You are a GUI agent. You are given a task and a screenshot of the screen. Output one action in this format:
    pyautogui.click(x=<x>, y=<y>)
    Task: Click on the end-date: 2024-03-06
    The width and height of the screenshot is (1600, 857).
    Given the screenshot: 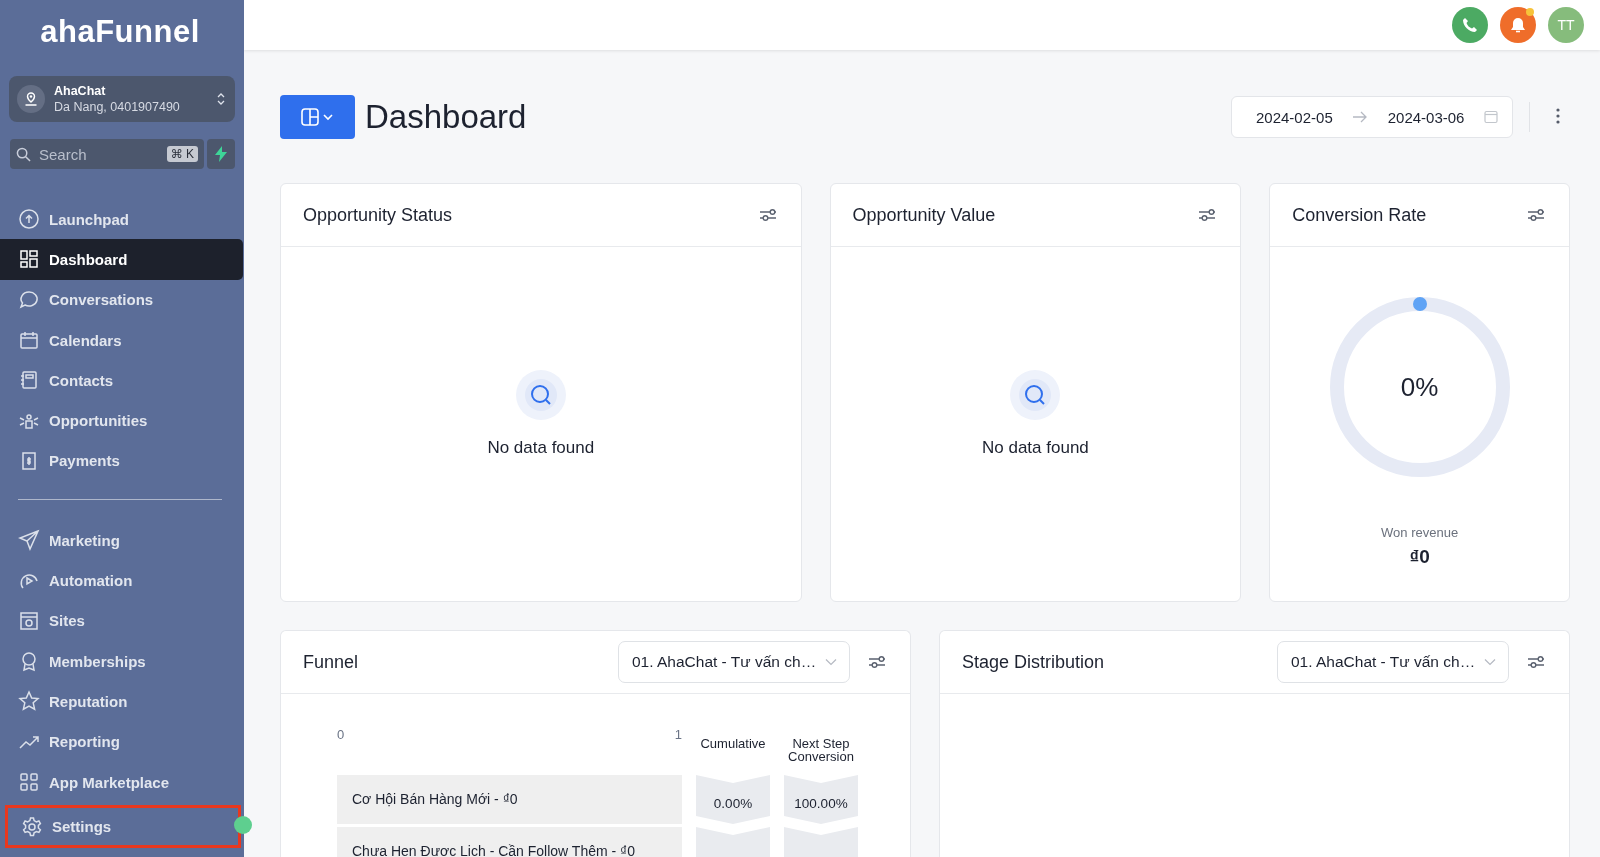 What is the action you would take?
    pyautogui.click(x=1426, y=117)
    